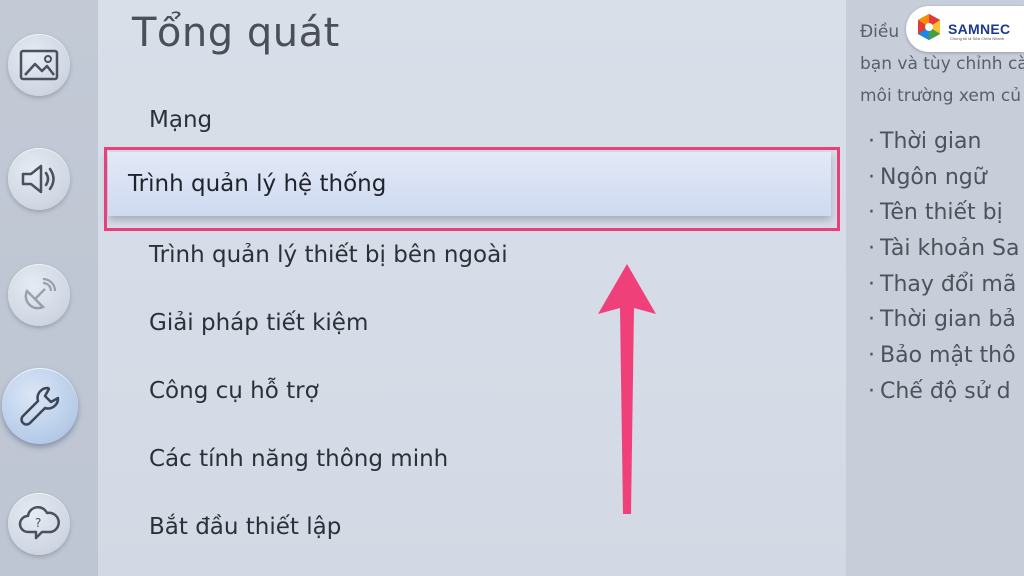 The image size is (1024, 576). Describe the element at coordinates (943, 392) in the screenshot. I see `list-item: Chế độ sử d` at that location.